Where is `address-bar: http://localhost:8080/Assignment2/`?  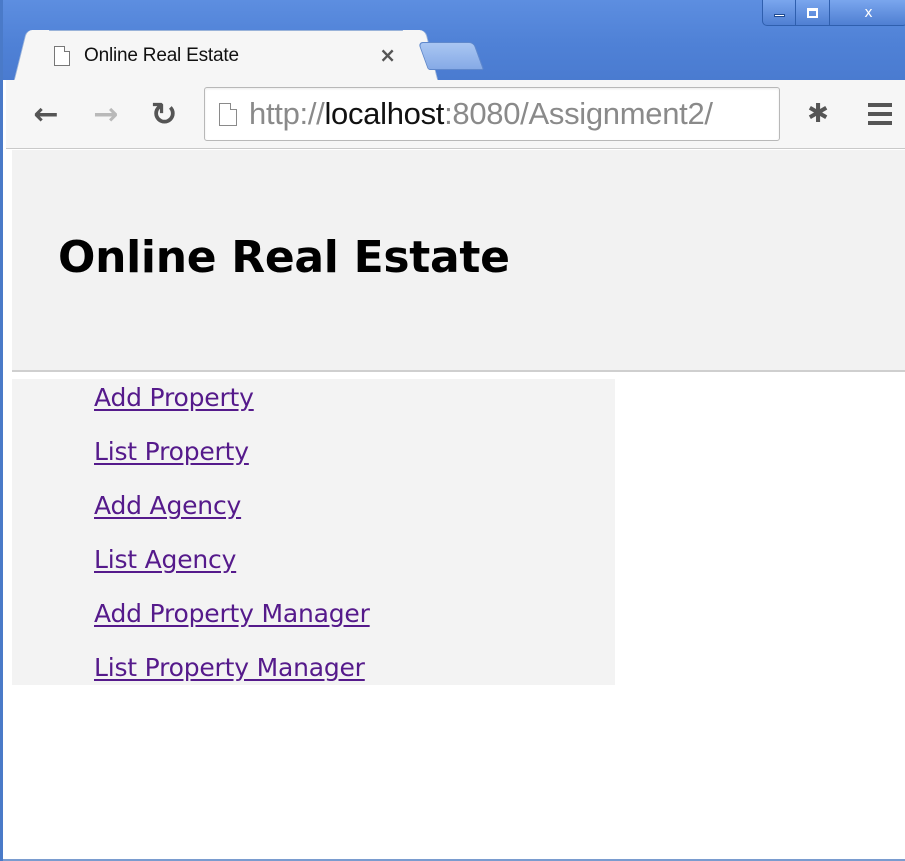
address-bar: http://localhost:8080/Assignment2/ is located at coordinates (492, 114).